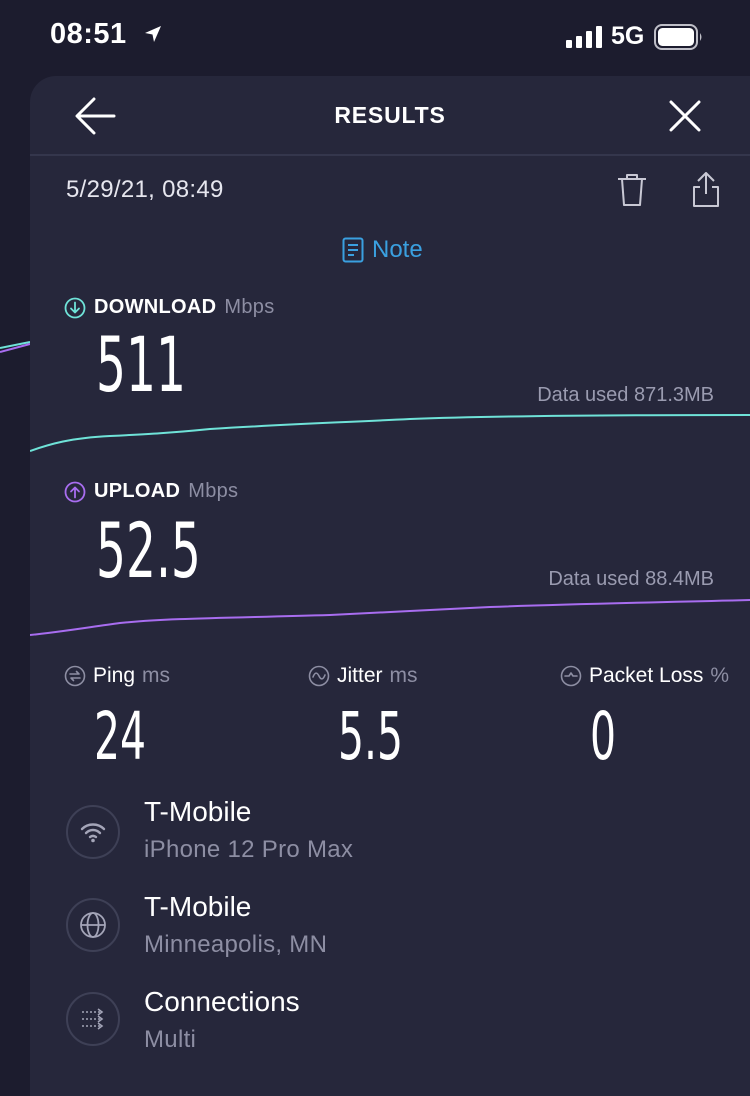 The width and height of the screenshot is (750, 1096). Describe the element at coordinates (319, 676) in the screenshot. I see `jitter-icon` at that location.